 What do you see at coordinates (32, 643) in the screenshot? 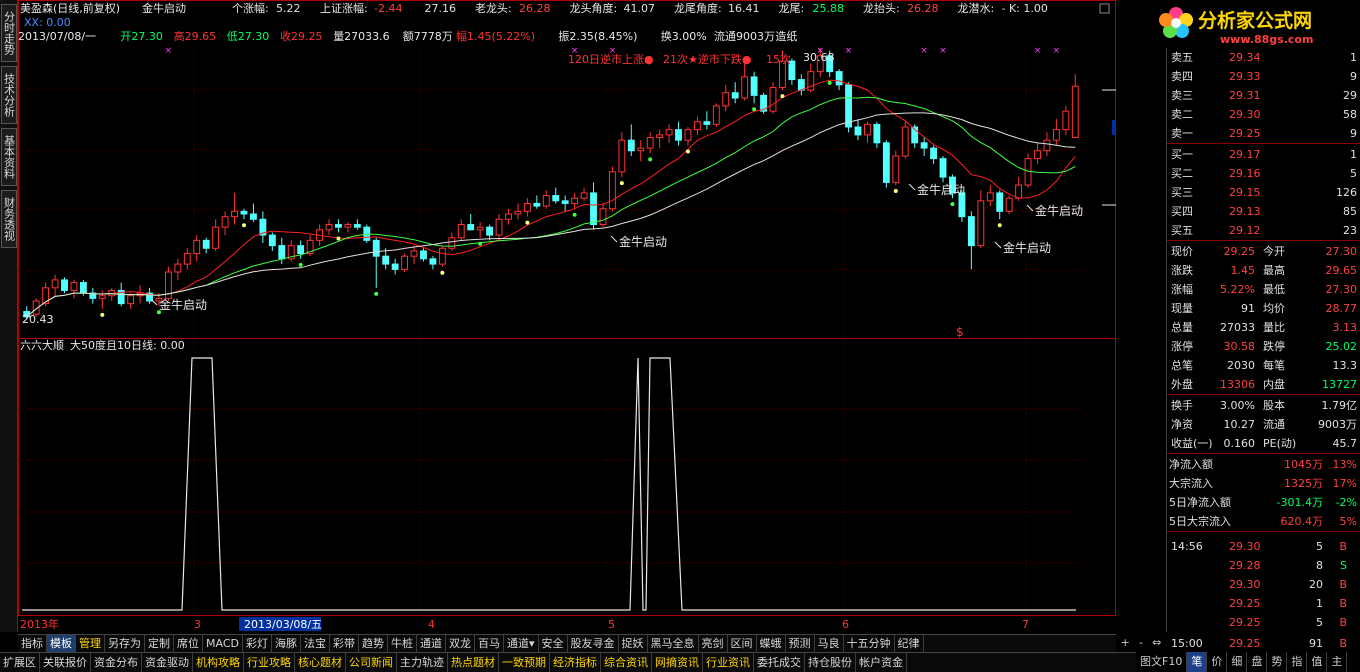
I see `indicator-button: 指标` at bounding box center [32, 643].